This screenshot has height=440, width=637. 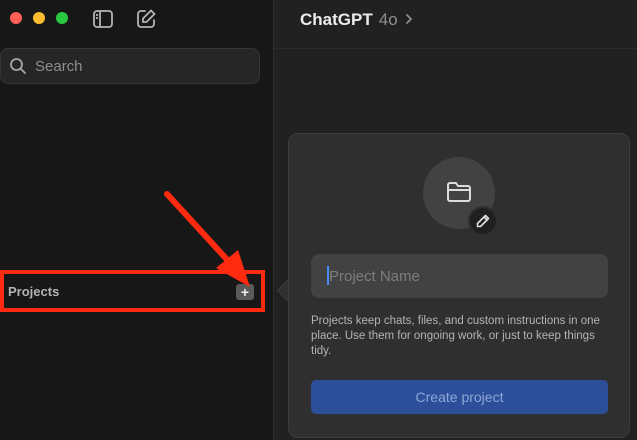 What do you see at coordinates (18, 66) in the screenshot?
I see `search-icon` at bounding box center [18, 66].